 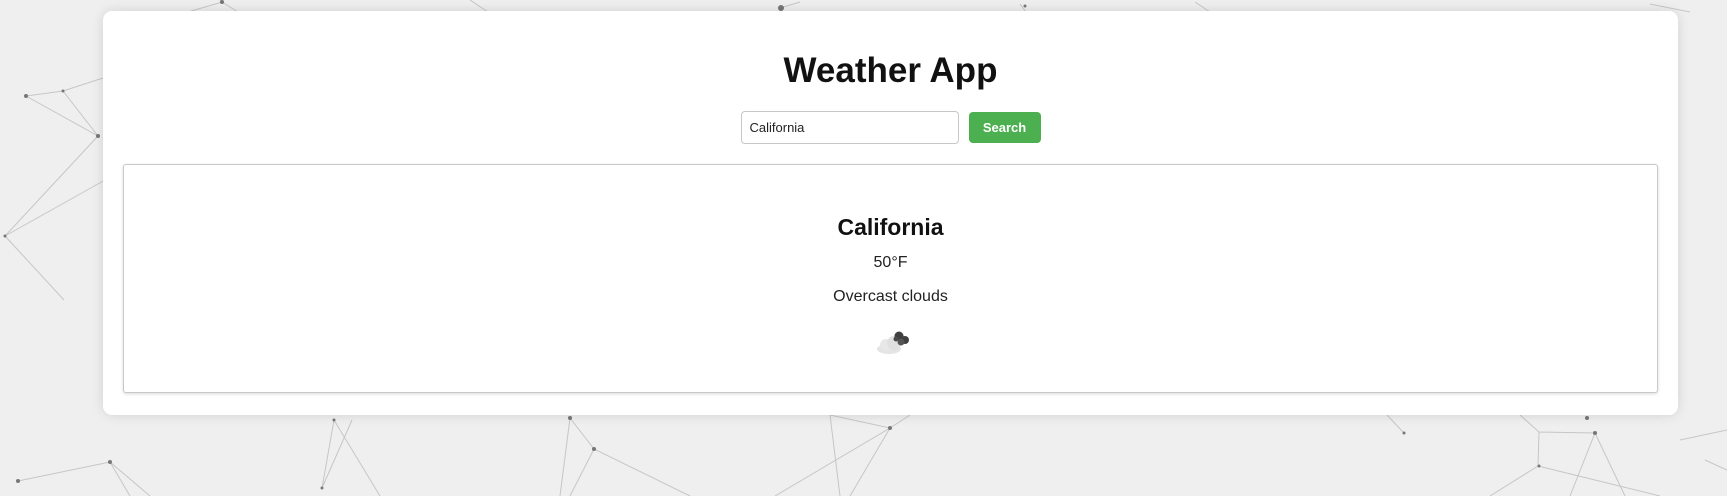 What do you see at coordinates (893, 342) in the screenshot?
I see `overcast-clouds-icon` at bounding box center [893, 342].